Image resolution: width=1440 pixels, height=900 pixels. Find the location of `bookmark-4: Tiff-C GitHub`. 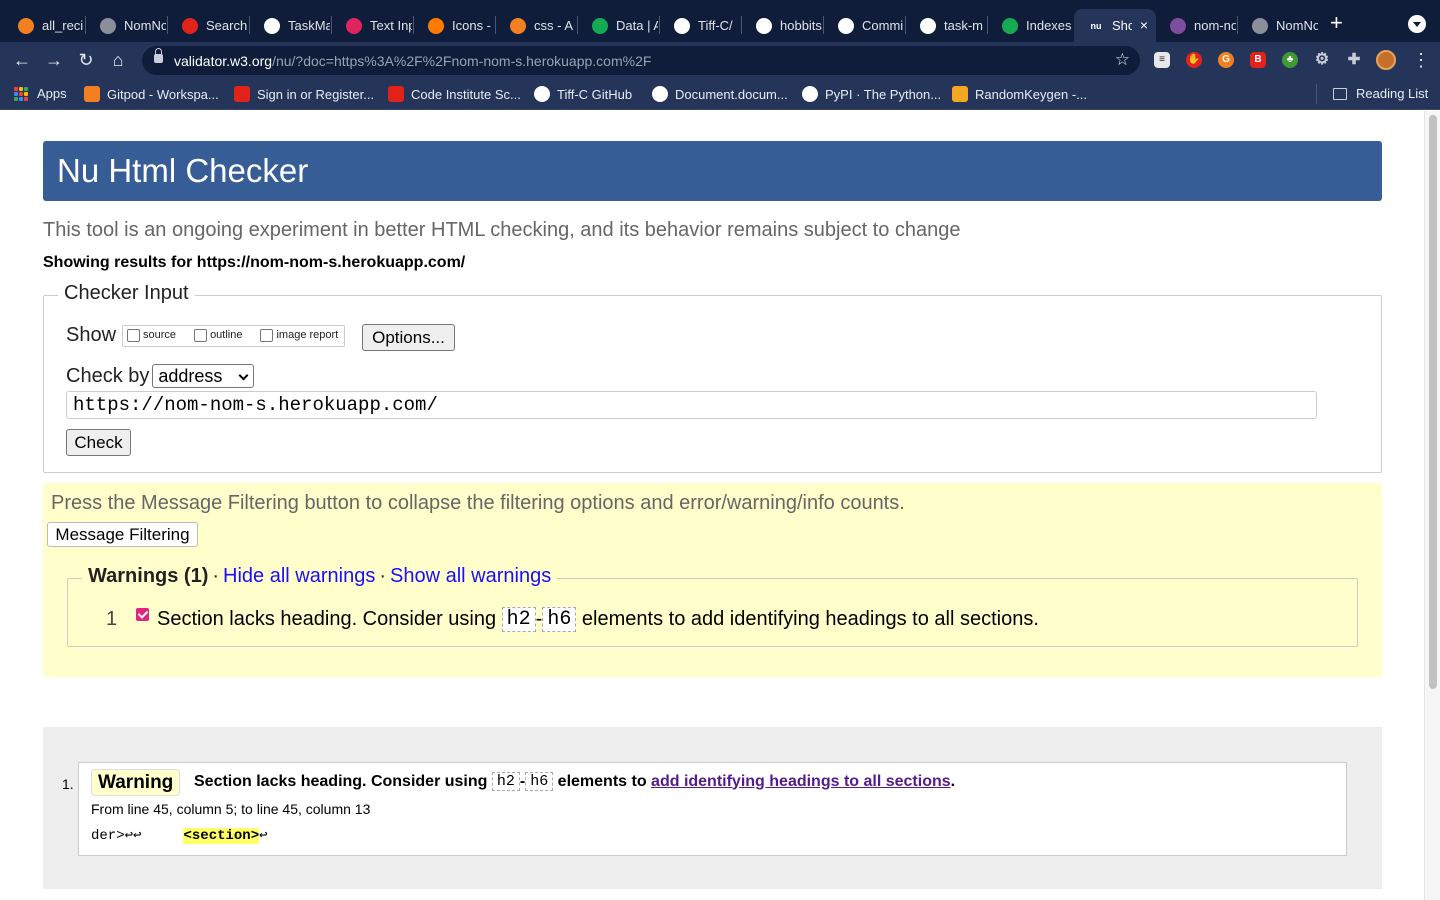

bookmark-4: Tiff-C GitHub is located at coordinates (583, 94).